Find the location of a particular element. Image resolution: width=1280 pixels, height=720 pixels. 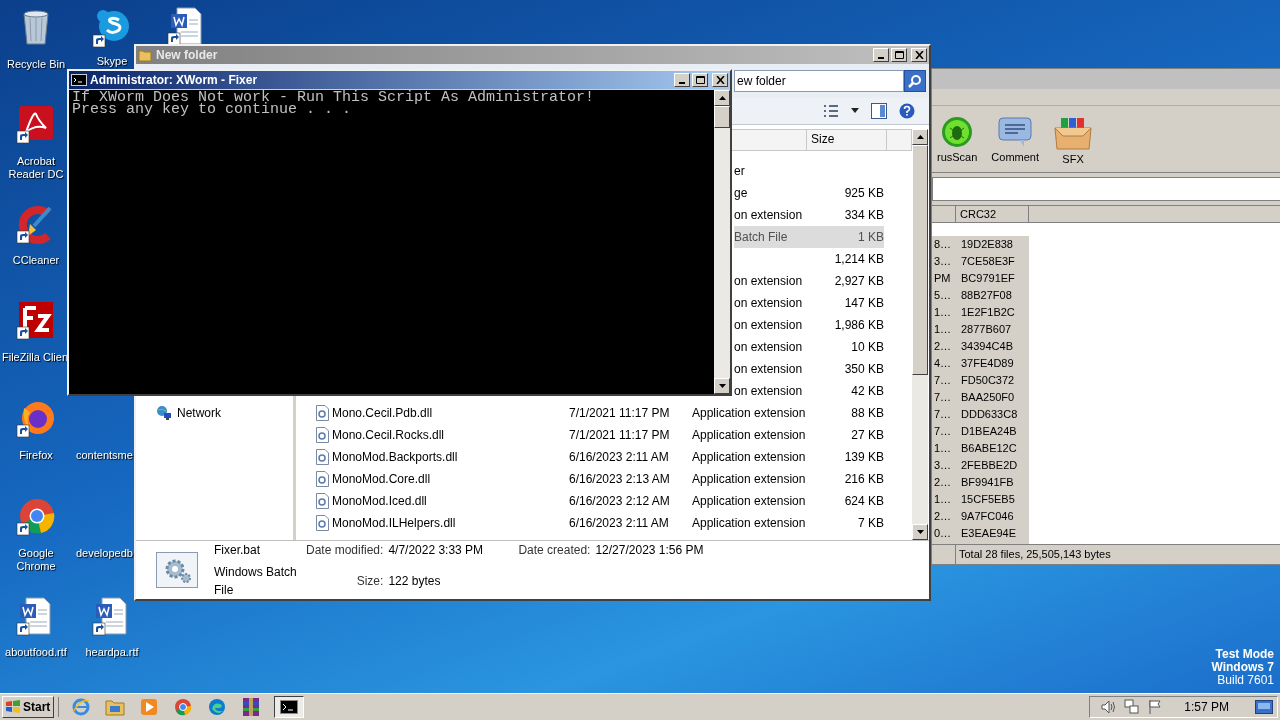

table-cell-text: 2,927 KB is located at coordinates (858, 281).